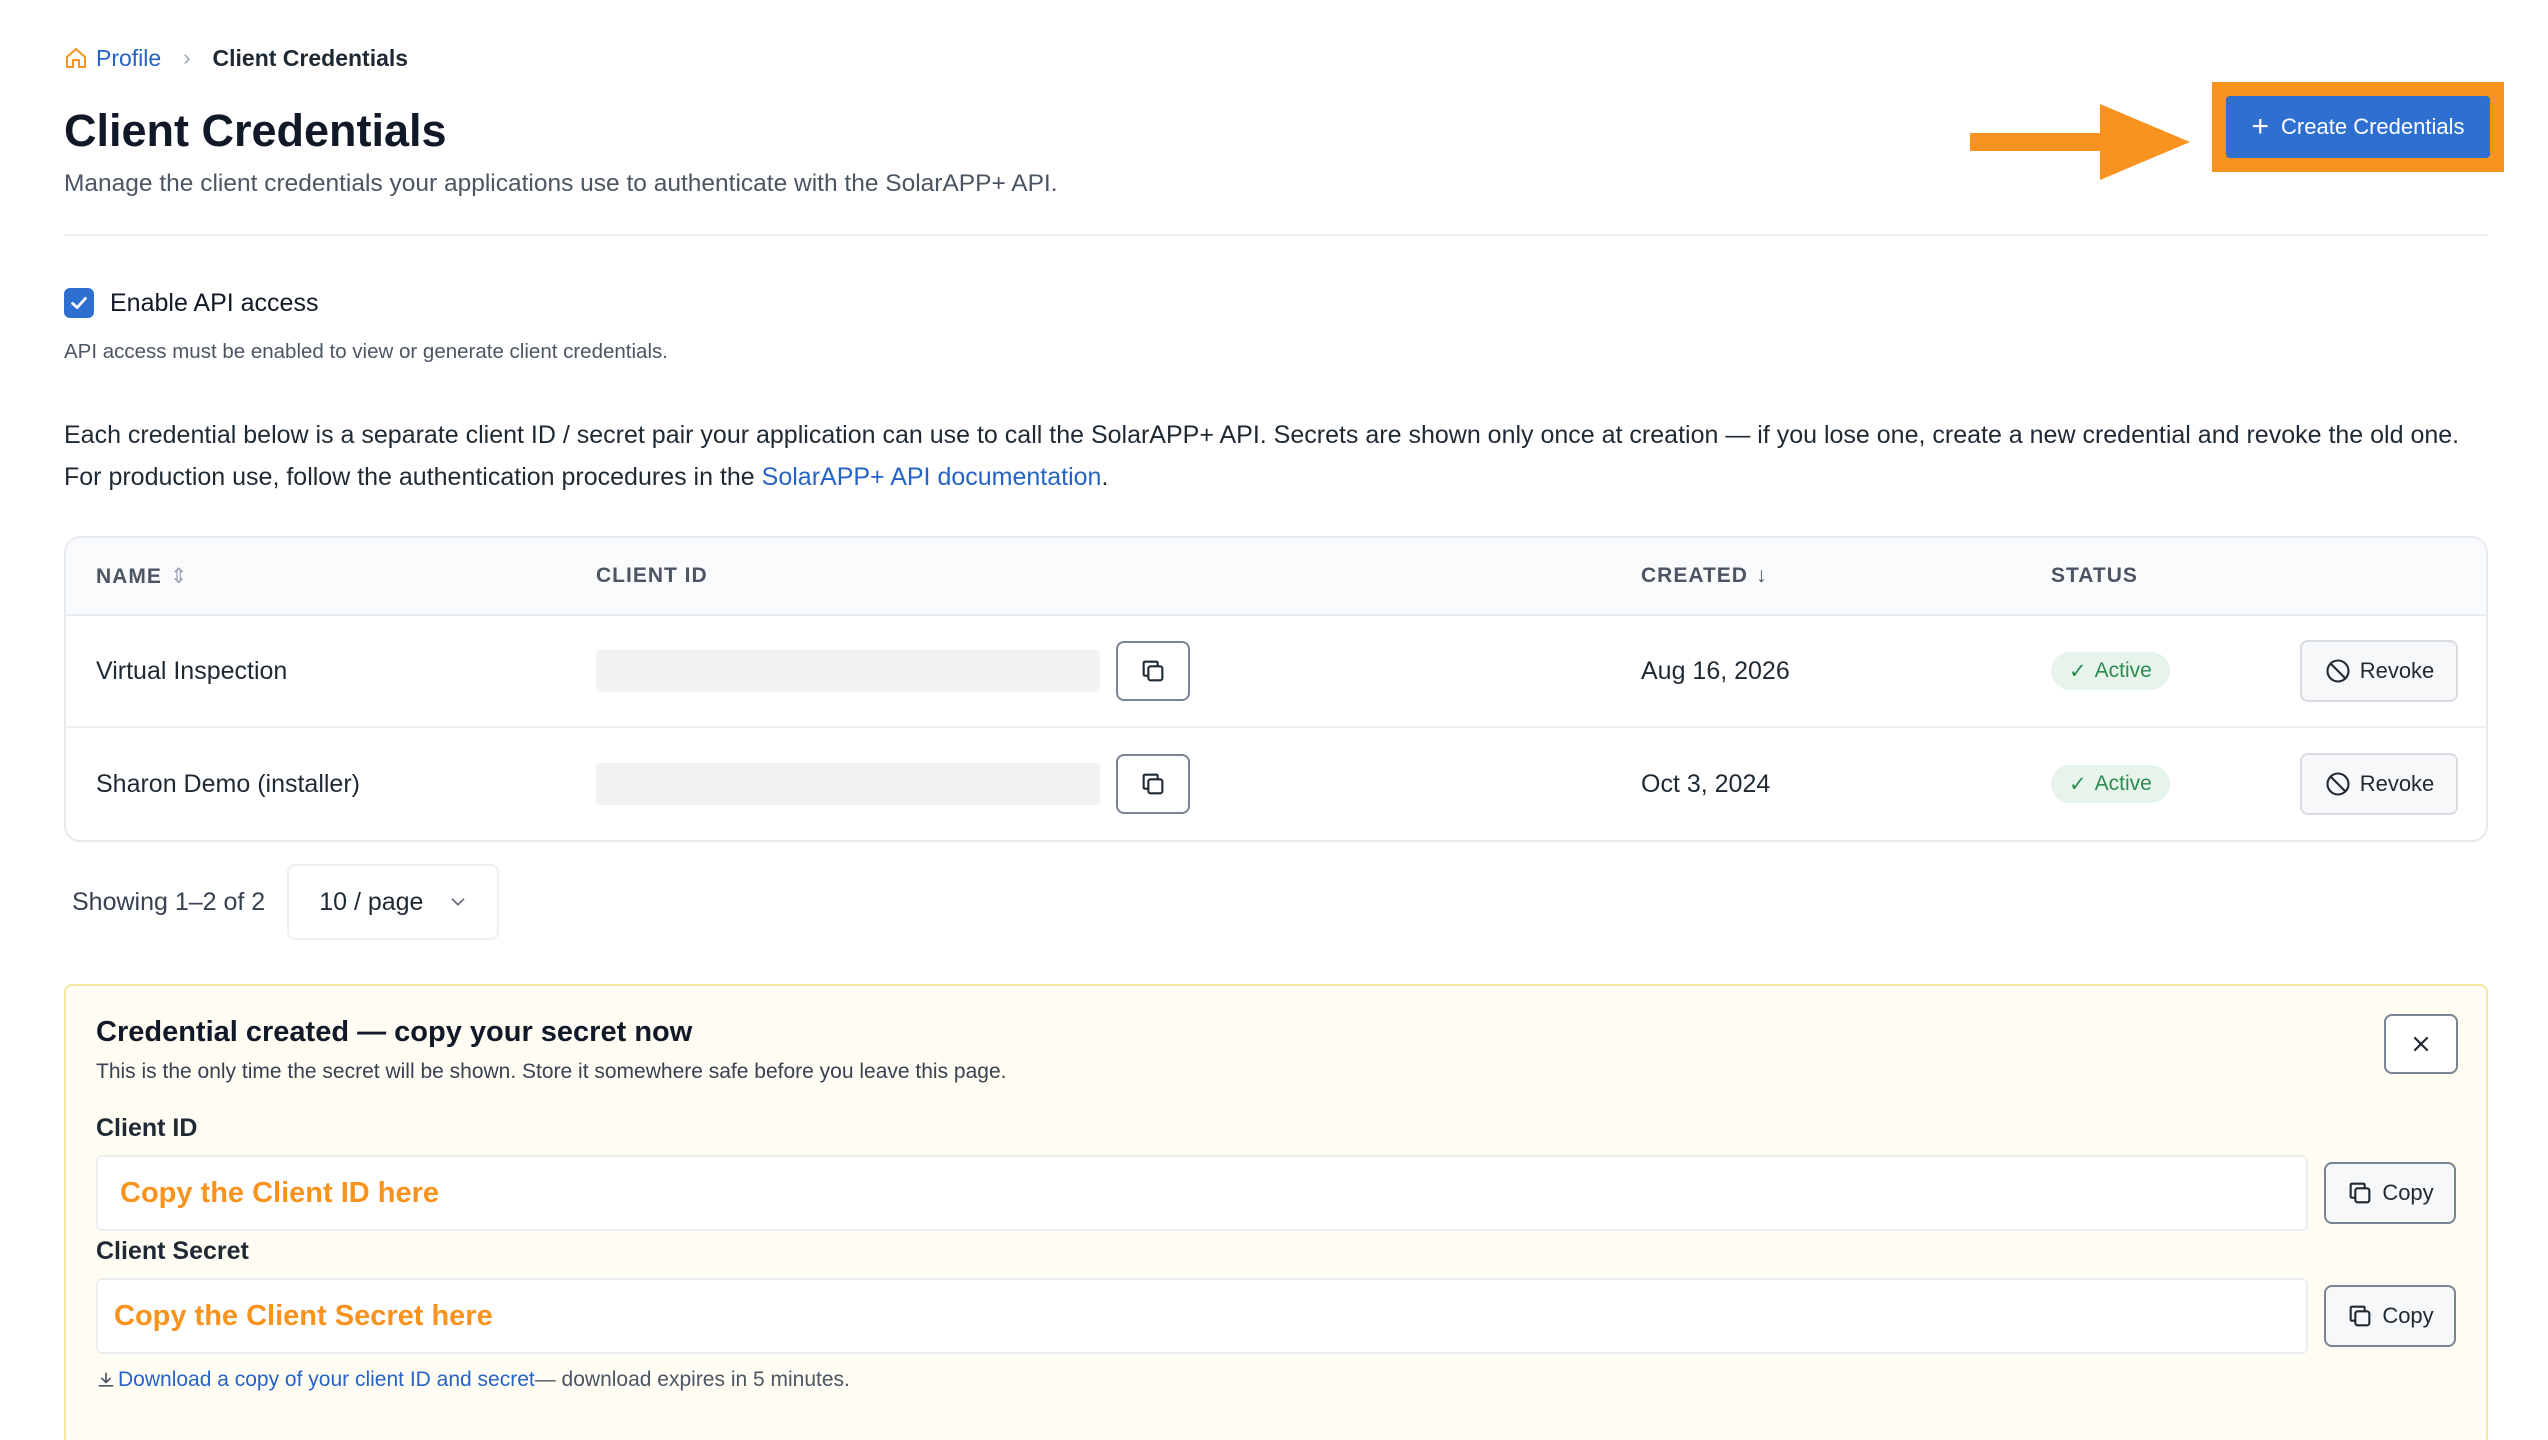 The width and height of the screenshot is (2548, 1440). Describe the element at coordinates (2373, 126) in the screenshot. I see `create-credentials-label: Create Credentials` at that location.